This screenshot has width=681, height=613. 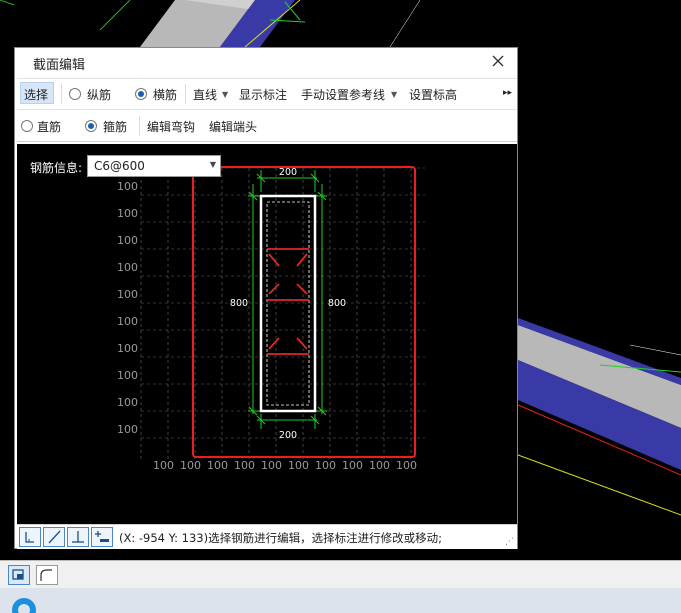 I want to click on taskbar, so click(x=340, y=600).